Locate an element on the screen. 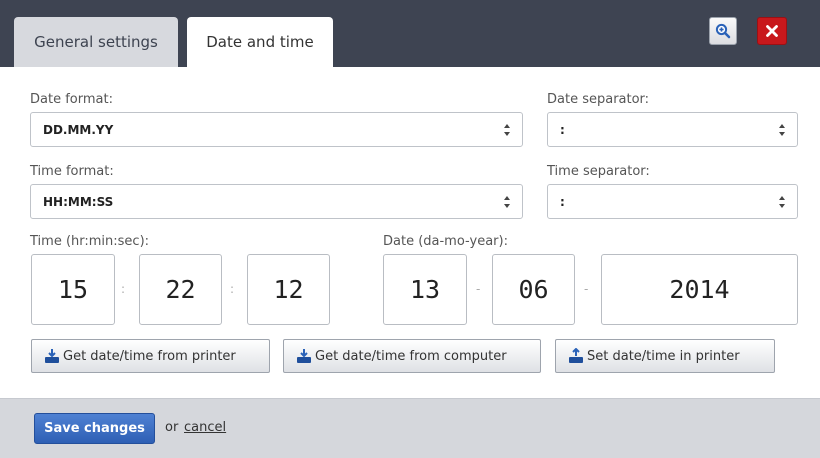  year-input: 2014 is located at coordinates (699, 289).